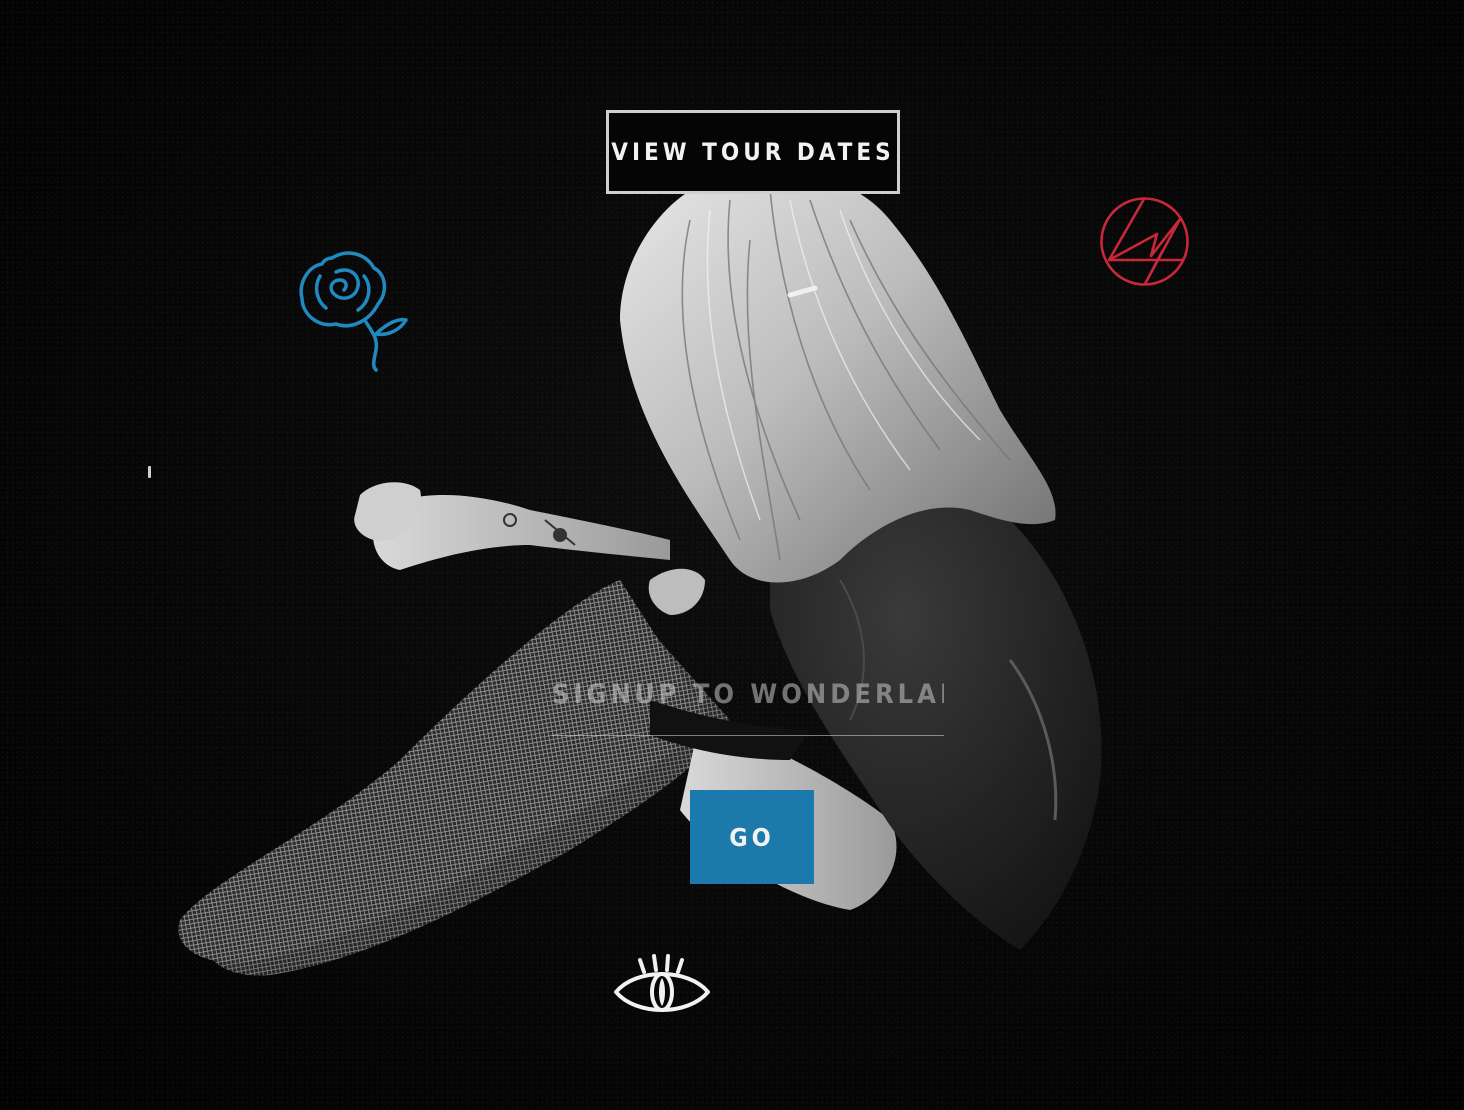  Describe the element at coordinates (149, 472) in the screenshot. I see `dust-speck` at that location.